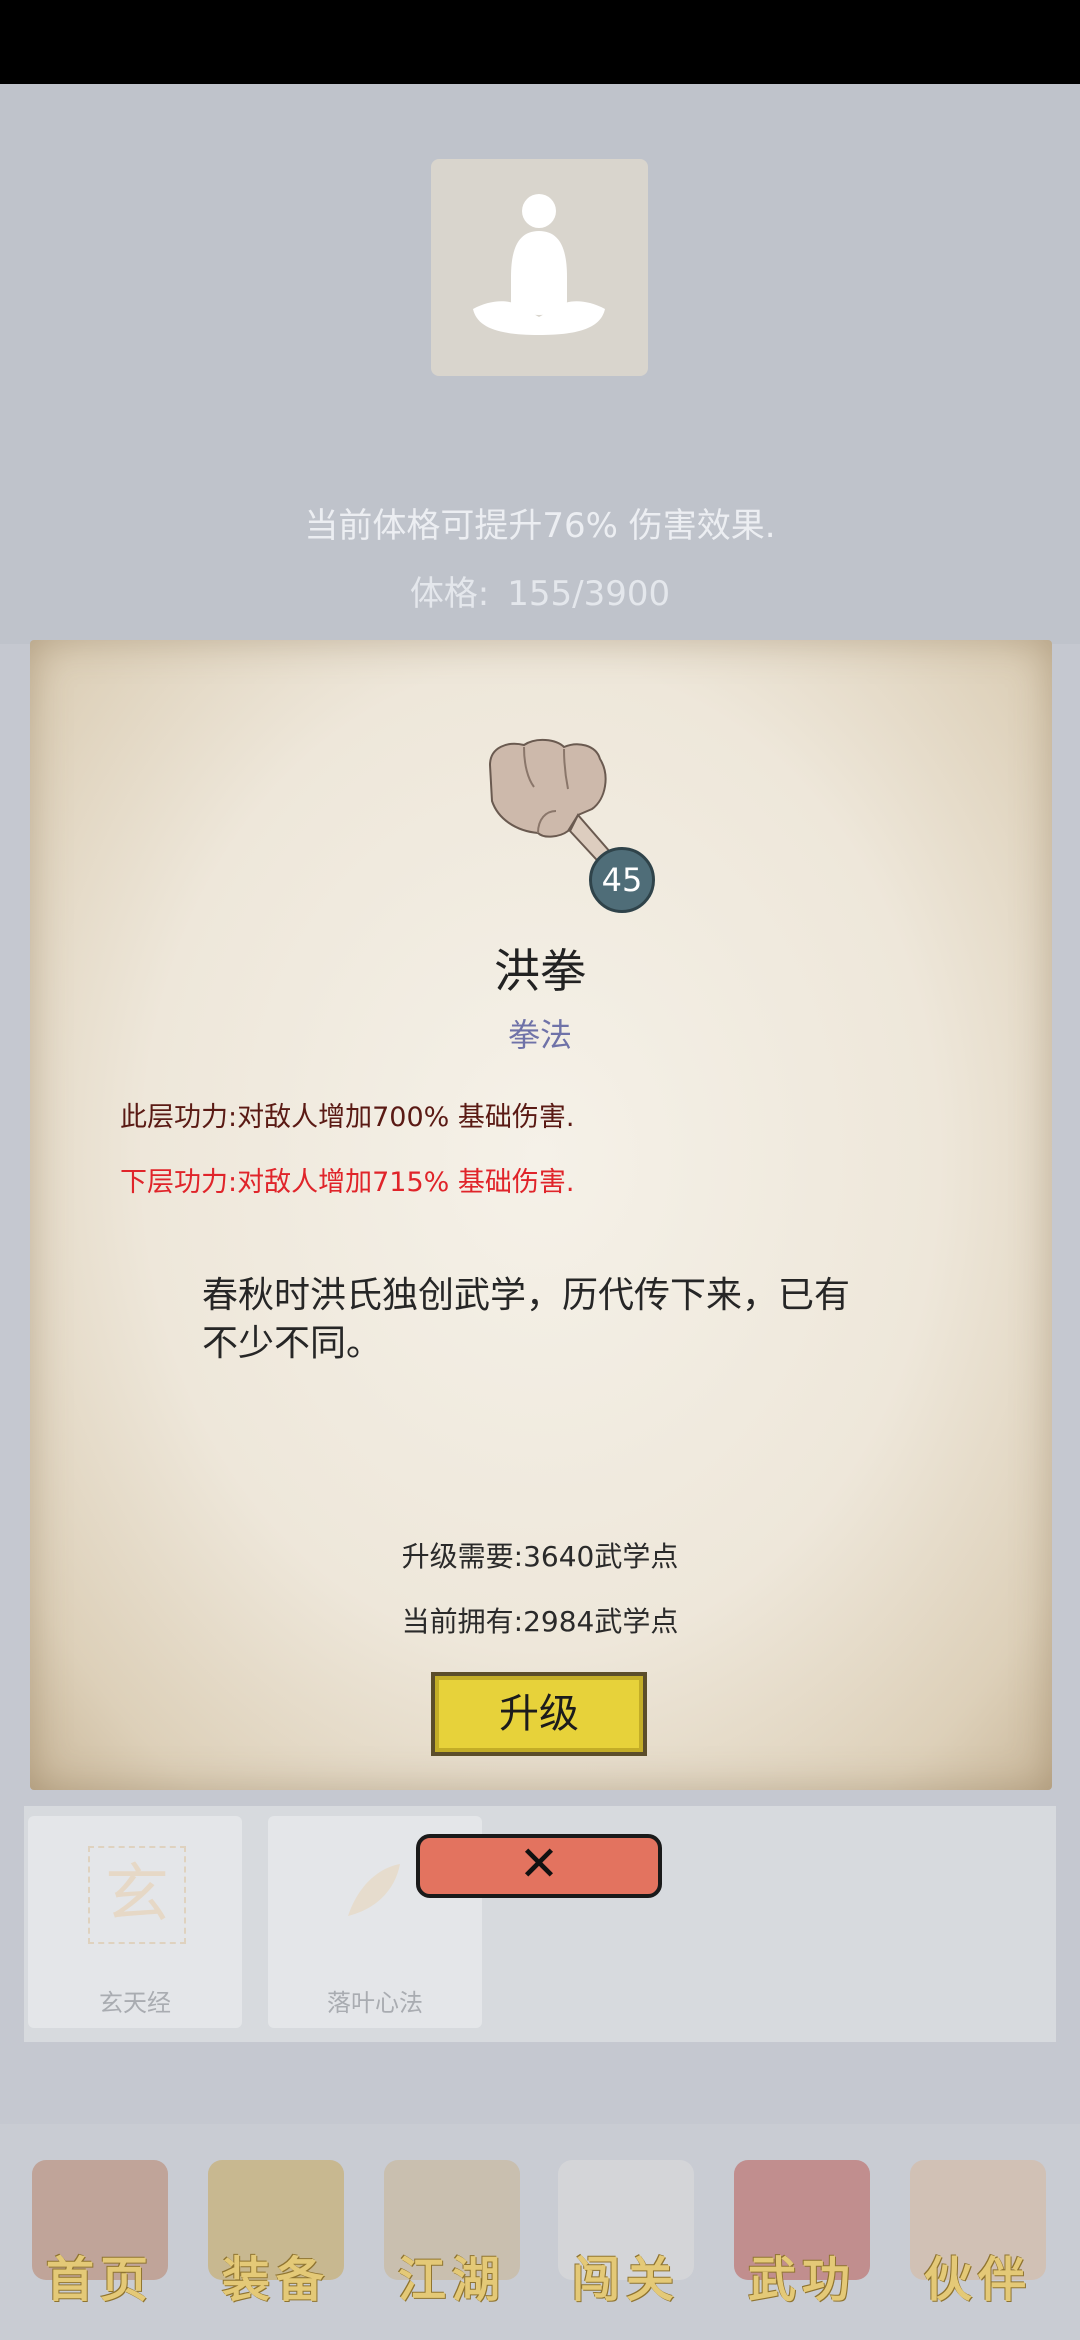 This screenshot has width=1080, height=2340. Describe the element at coordinates (626, 2240) in the screenshot. I see `nav-stage: 闯关` at that location.